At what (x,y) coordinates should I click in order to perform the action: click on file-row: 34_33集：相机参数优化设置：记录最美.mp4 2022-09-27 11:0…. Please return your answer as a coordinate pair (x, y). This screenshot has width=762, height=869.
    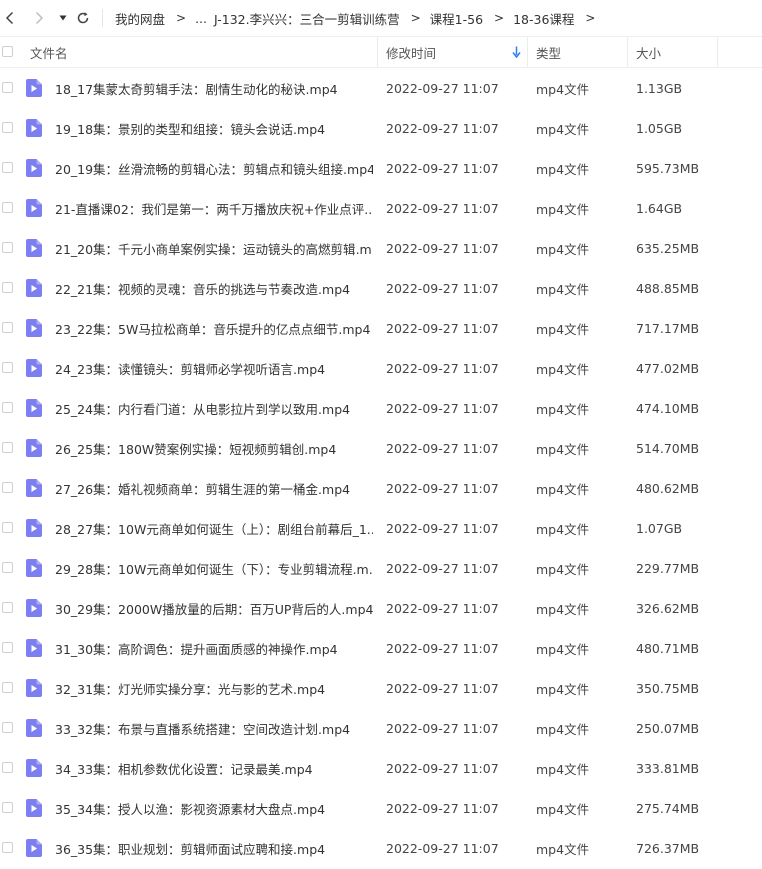
    Looking at the image, I should click on (381, 768).